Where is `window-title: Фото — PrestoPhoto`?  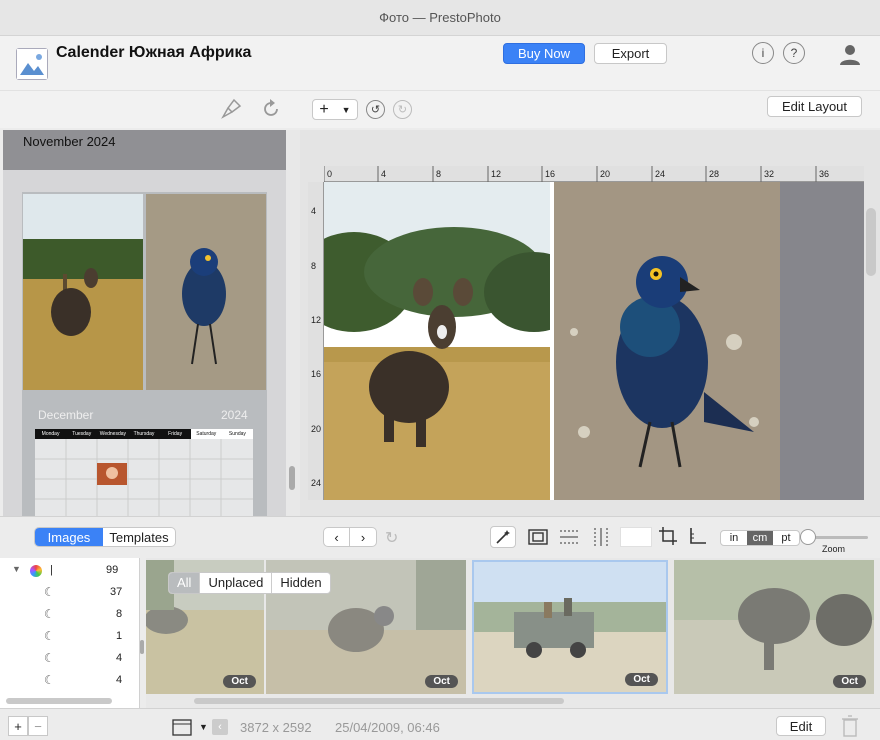 window-title: Фото — PrestoPhoto is located at coordinates (440, 17).